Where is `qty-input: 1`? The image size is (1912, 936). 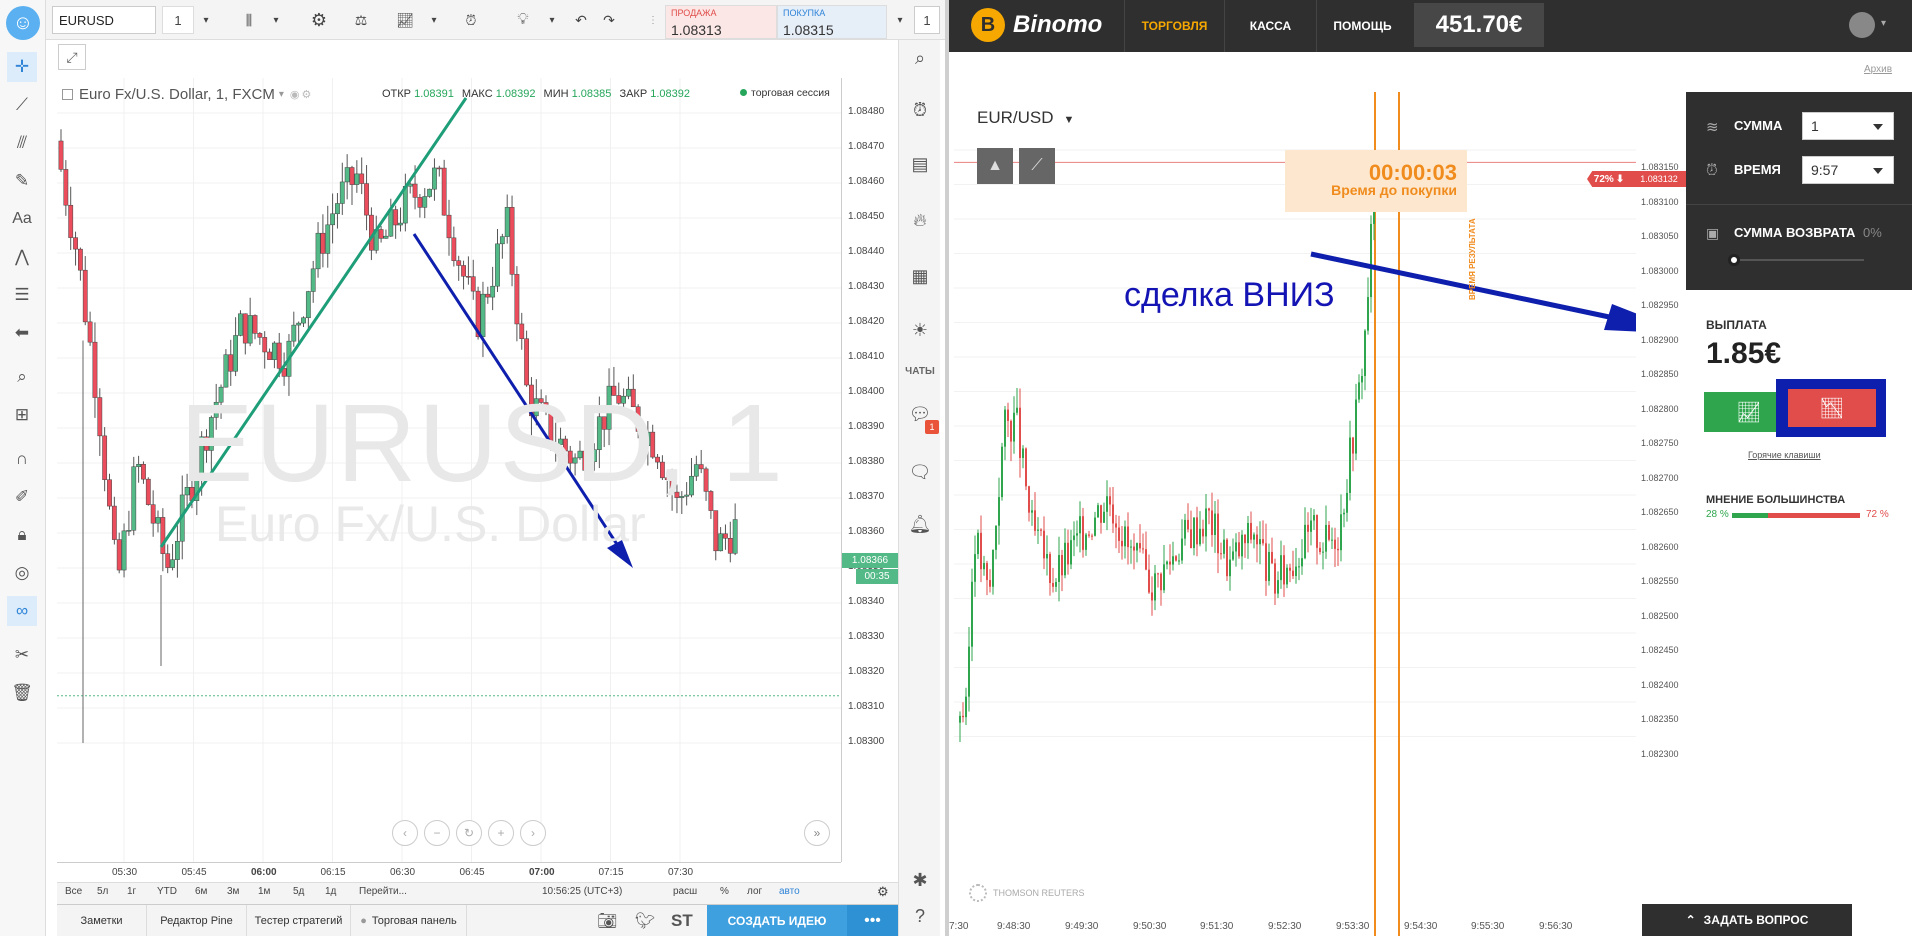
qty-input: 1 is located at coordinates (927, 20).